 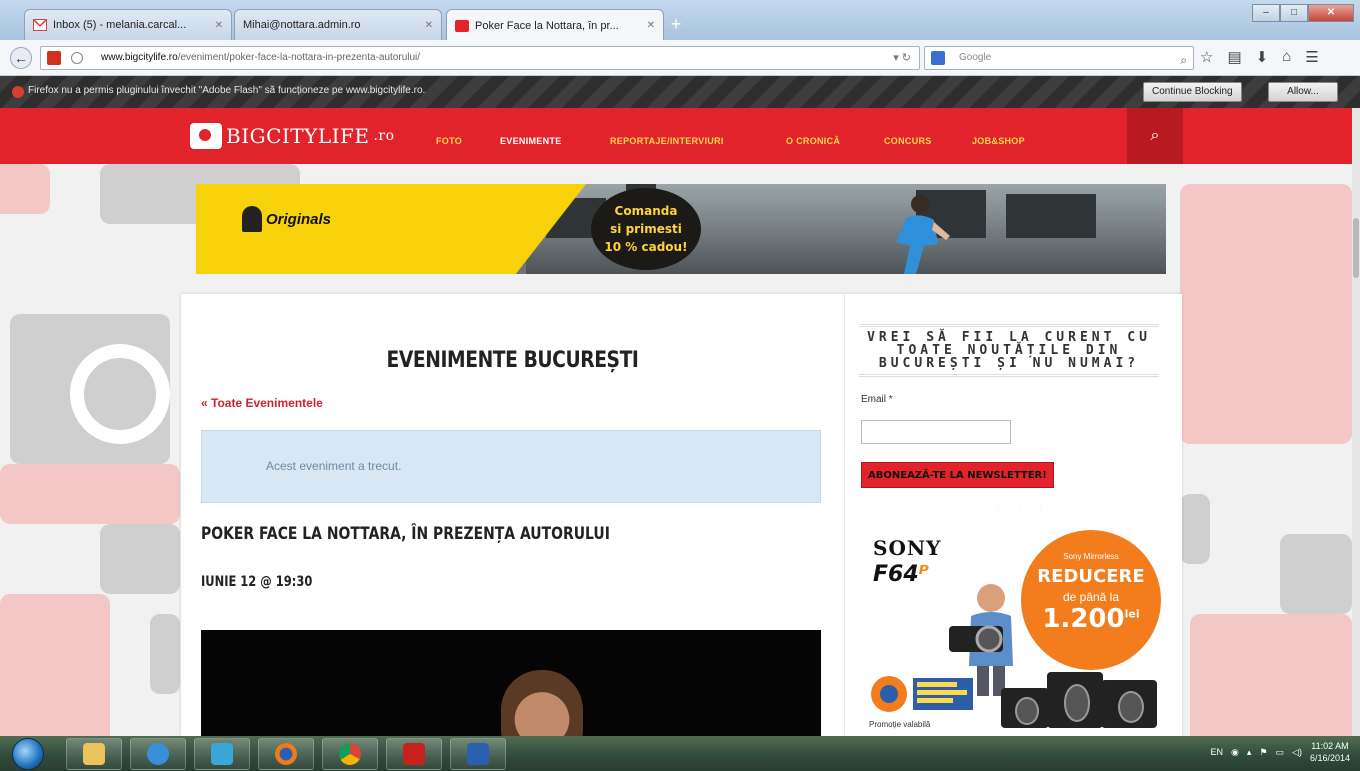 What do you see at coordinates (1091, 597) in the screenshot?
I see `discount-upto: de până la` at bounding box center [1091, 597].